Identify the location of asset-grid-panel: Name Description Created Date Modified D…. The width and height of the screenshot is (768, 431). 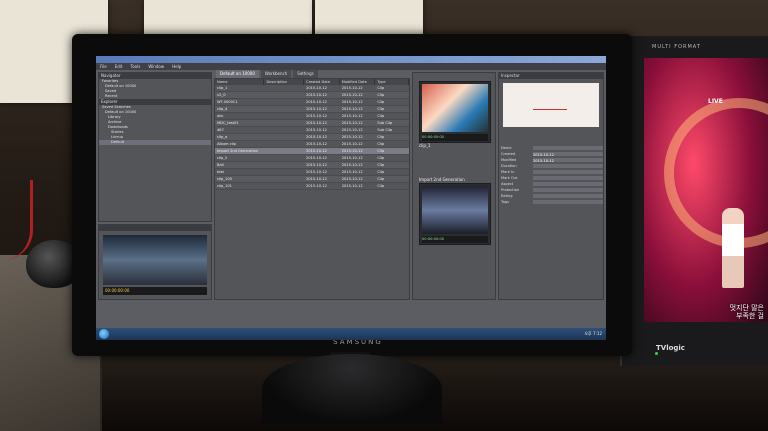
(312, 189).